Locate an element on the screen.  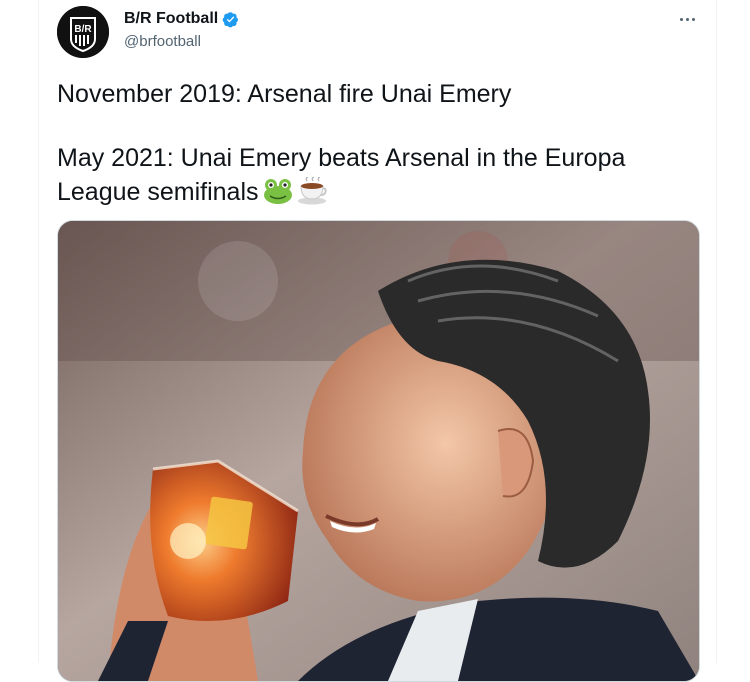
tweet-line-1: November 2019: Arsenal fire Unai Emery is located at coordinates (284, 94).